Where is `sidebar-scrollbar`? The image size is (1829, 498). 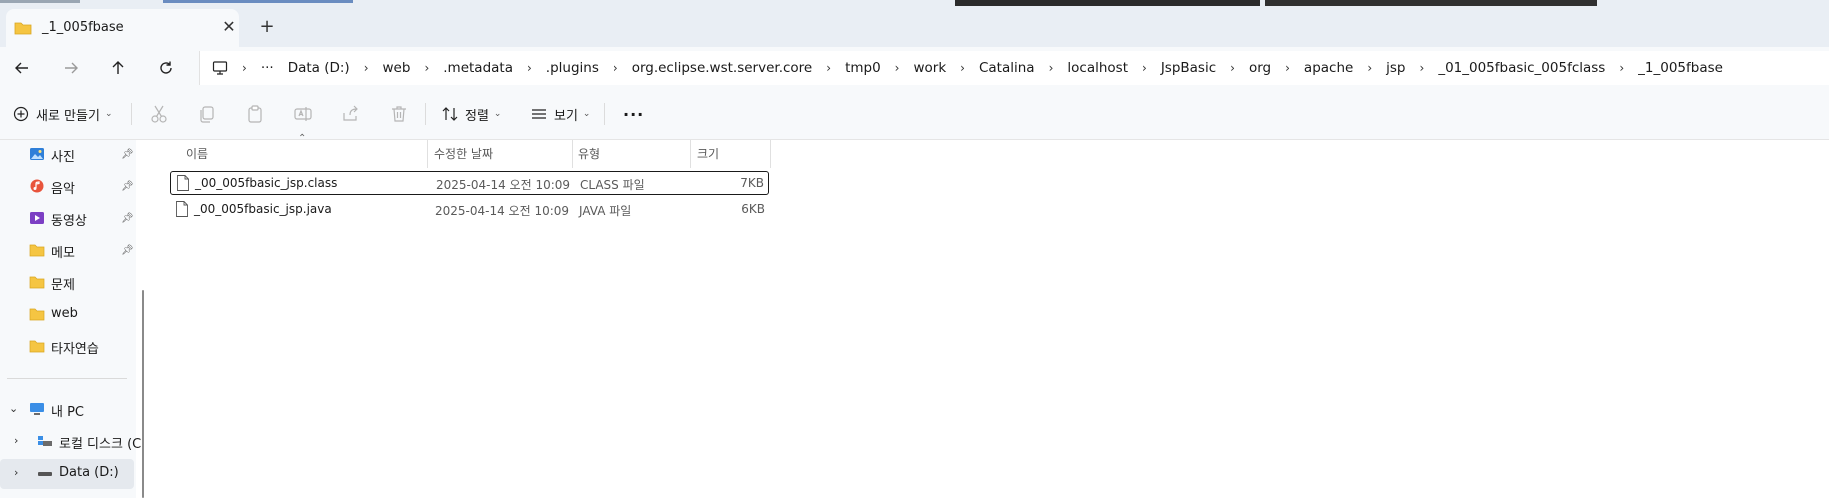 sidebar-scrollbar is located at coordinates (143, 394).